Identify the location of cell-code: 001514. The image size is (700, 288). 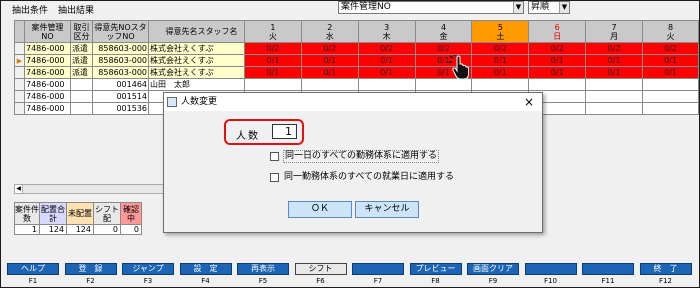
(120, 96).